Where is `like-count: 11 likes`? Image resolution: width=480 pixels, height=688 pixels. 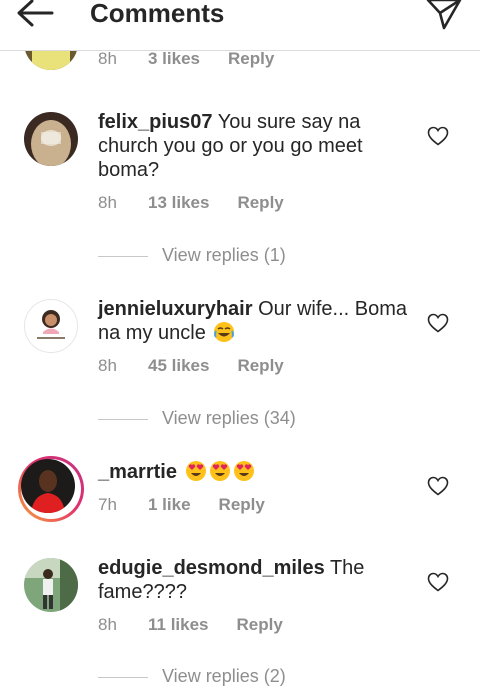
like-count: 11 likes is located at coordinates (178, 625).